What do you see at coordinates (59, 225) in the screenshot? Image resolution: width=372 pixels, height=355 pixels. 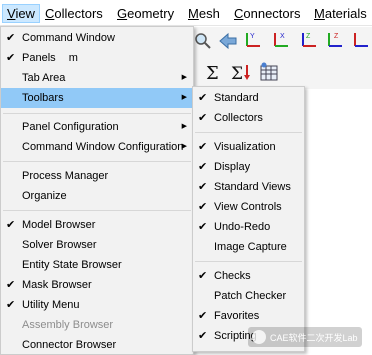 I see `menu-item-label: Model Browser` at bounding box center [59, 225].